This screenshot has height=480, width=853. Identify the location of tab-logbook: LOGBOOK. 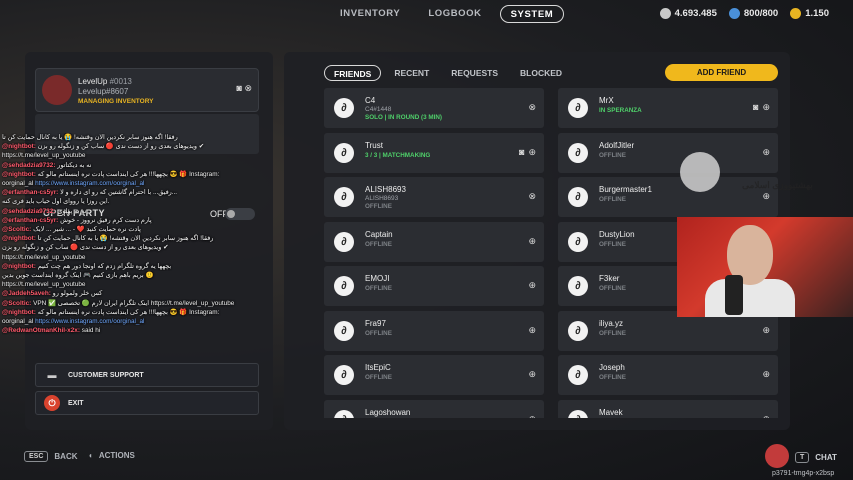
(454, 14).